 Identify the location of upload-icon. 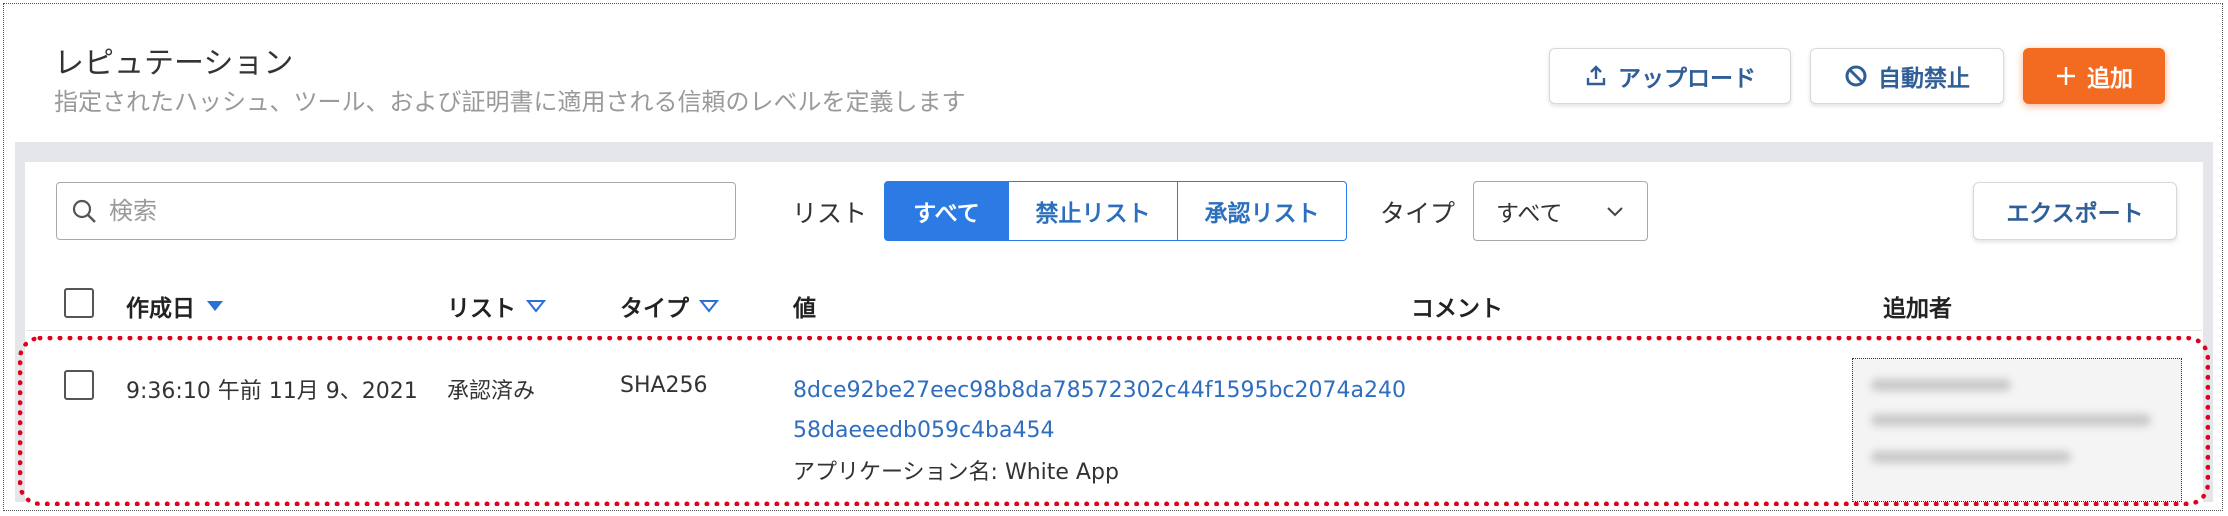
(1596, 75).